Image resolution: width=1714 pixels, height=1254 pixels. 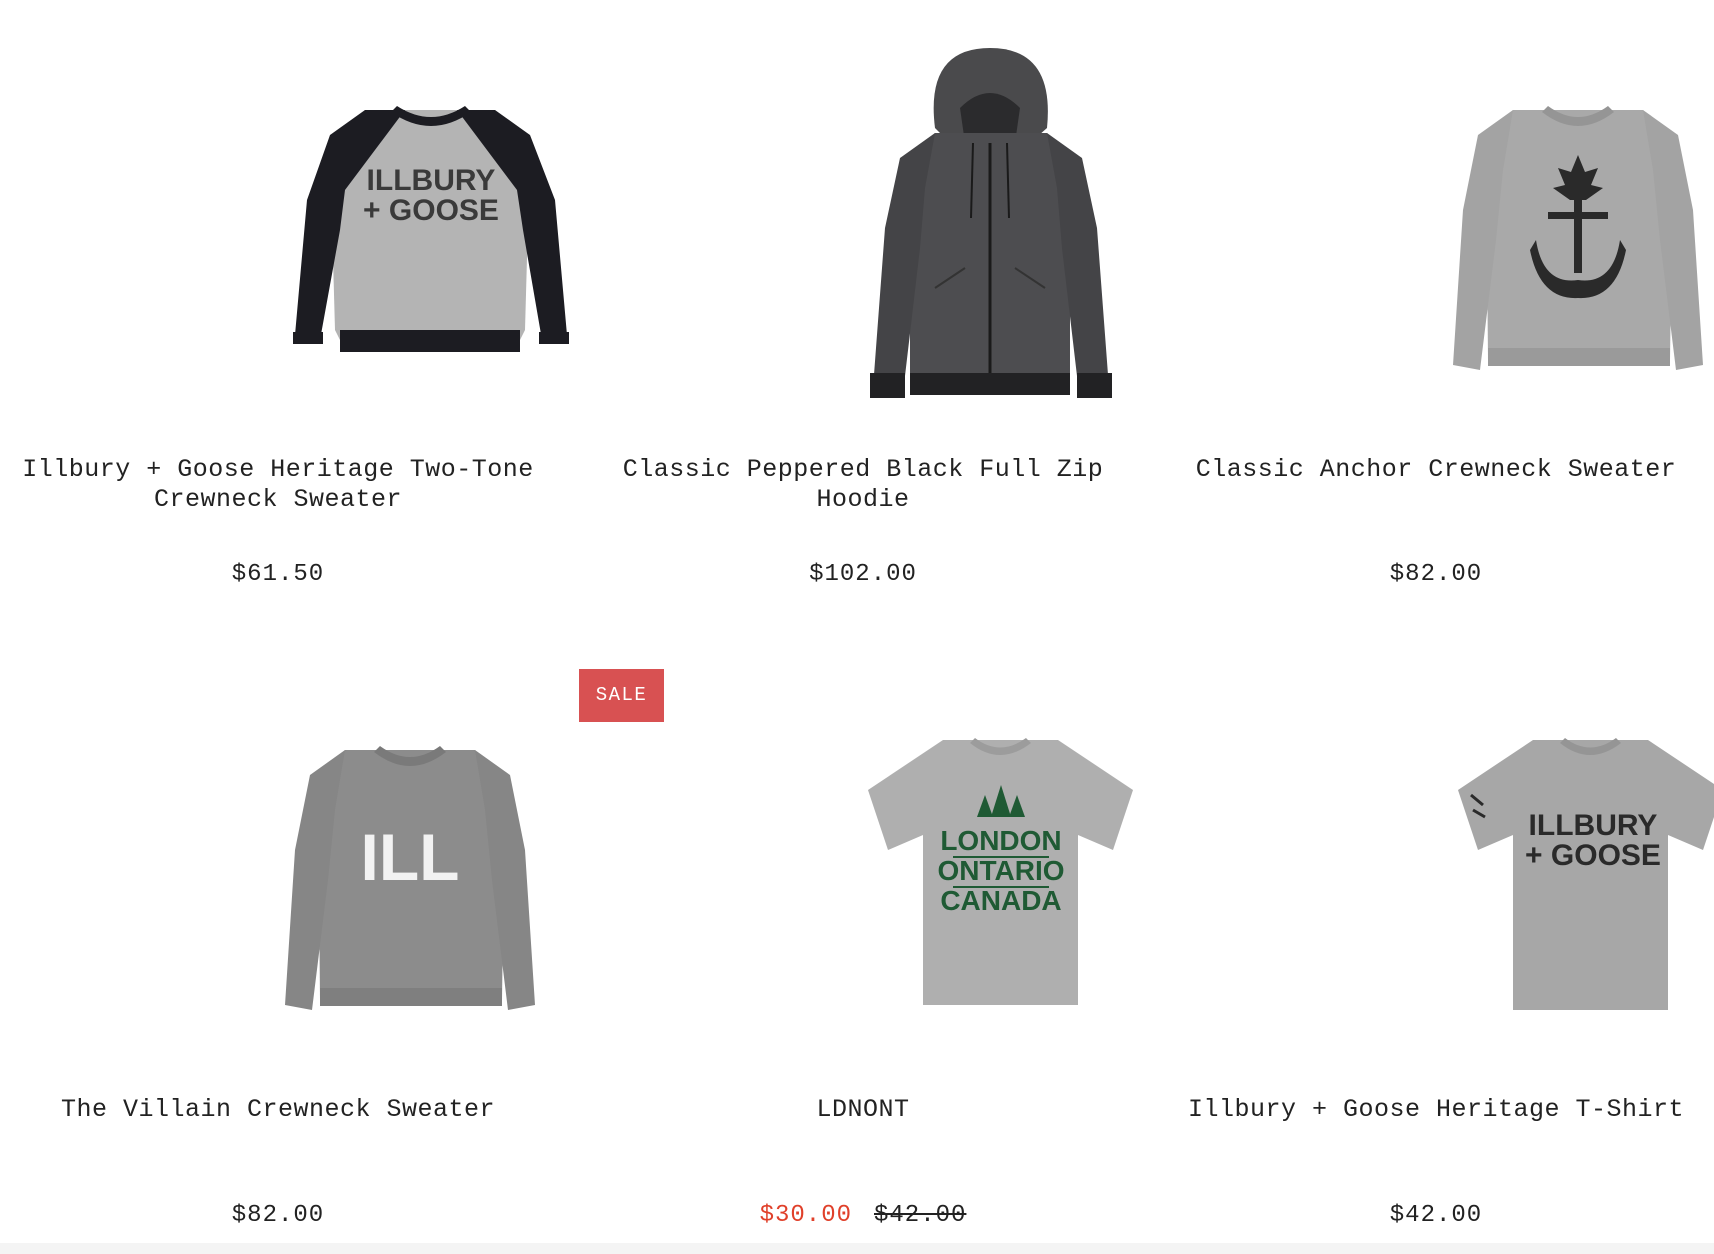 I want to click on zip-hoodie-icon, so click(x=991, y=223).